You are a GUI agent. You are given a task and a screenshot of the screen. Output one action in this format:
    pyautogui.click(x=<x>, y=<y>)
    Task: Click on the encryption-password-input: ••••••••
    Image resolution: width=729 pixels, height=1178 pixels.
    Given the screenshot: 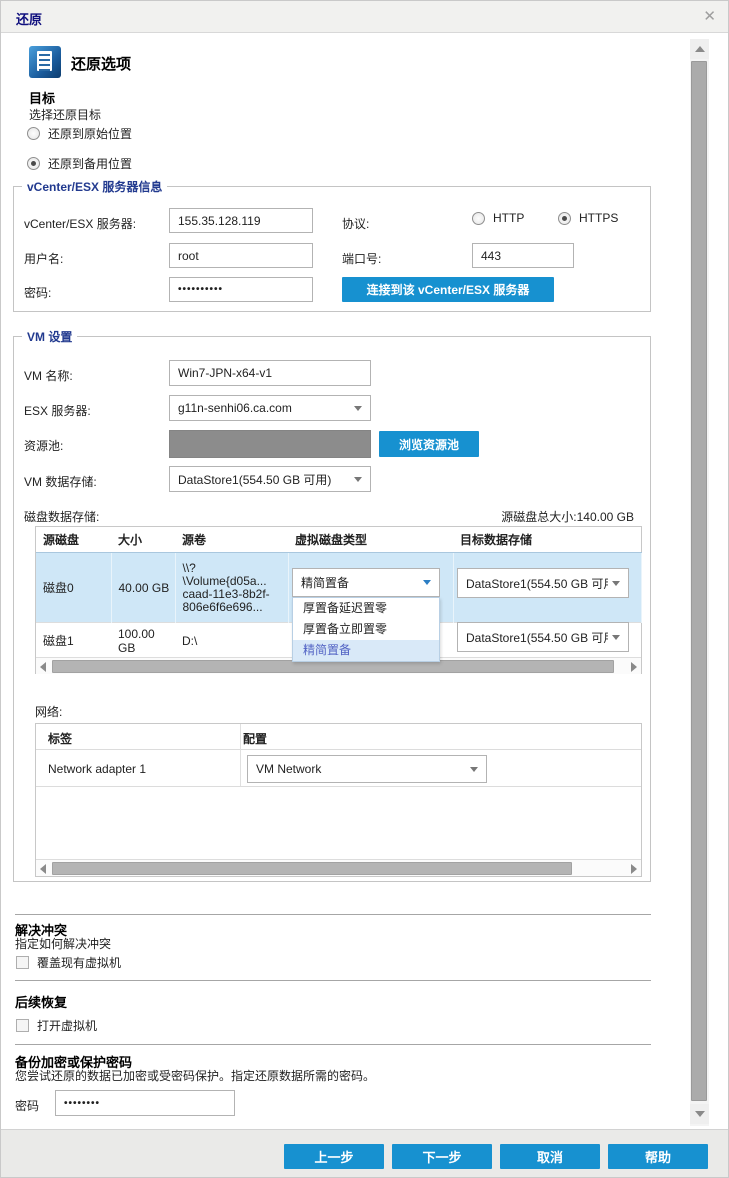 What is the action you would take?
    pyautogui.click(x=145, y=1103)
    